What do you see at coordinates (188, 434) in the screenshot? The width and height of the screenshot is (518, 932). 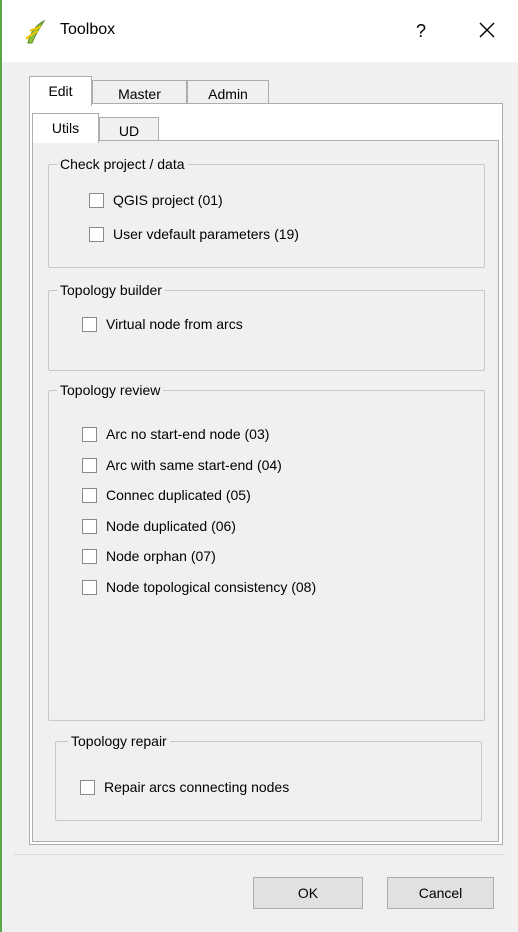 I see `checkbox-label: Arc no start-end node (03)` at bounding box center [188, 434].